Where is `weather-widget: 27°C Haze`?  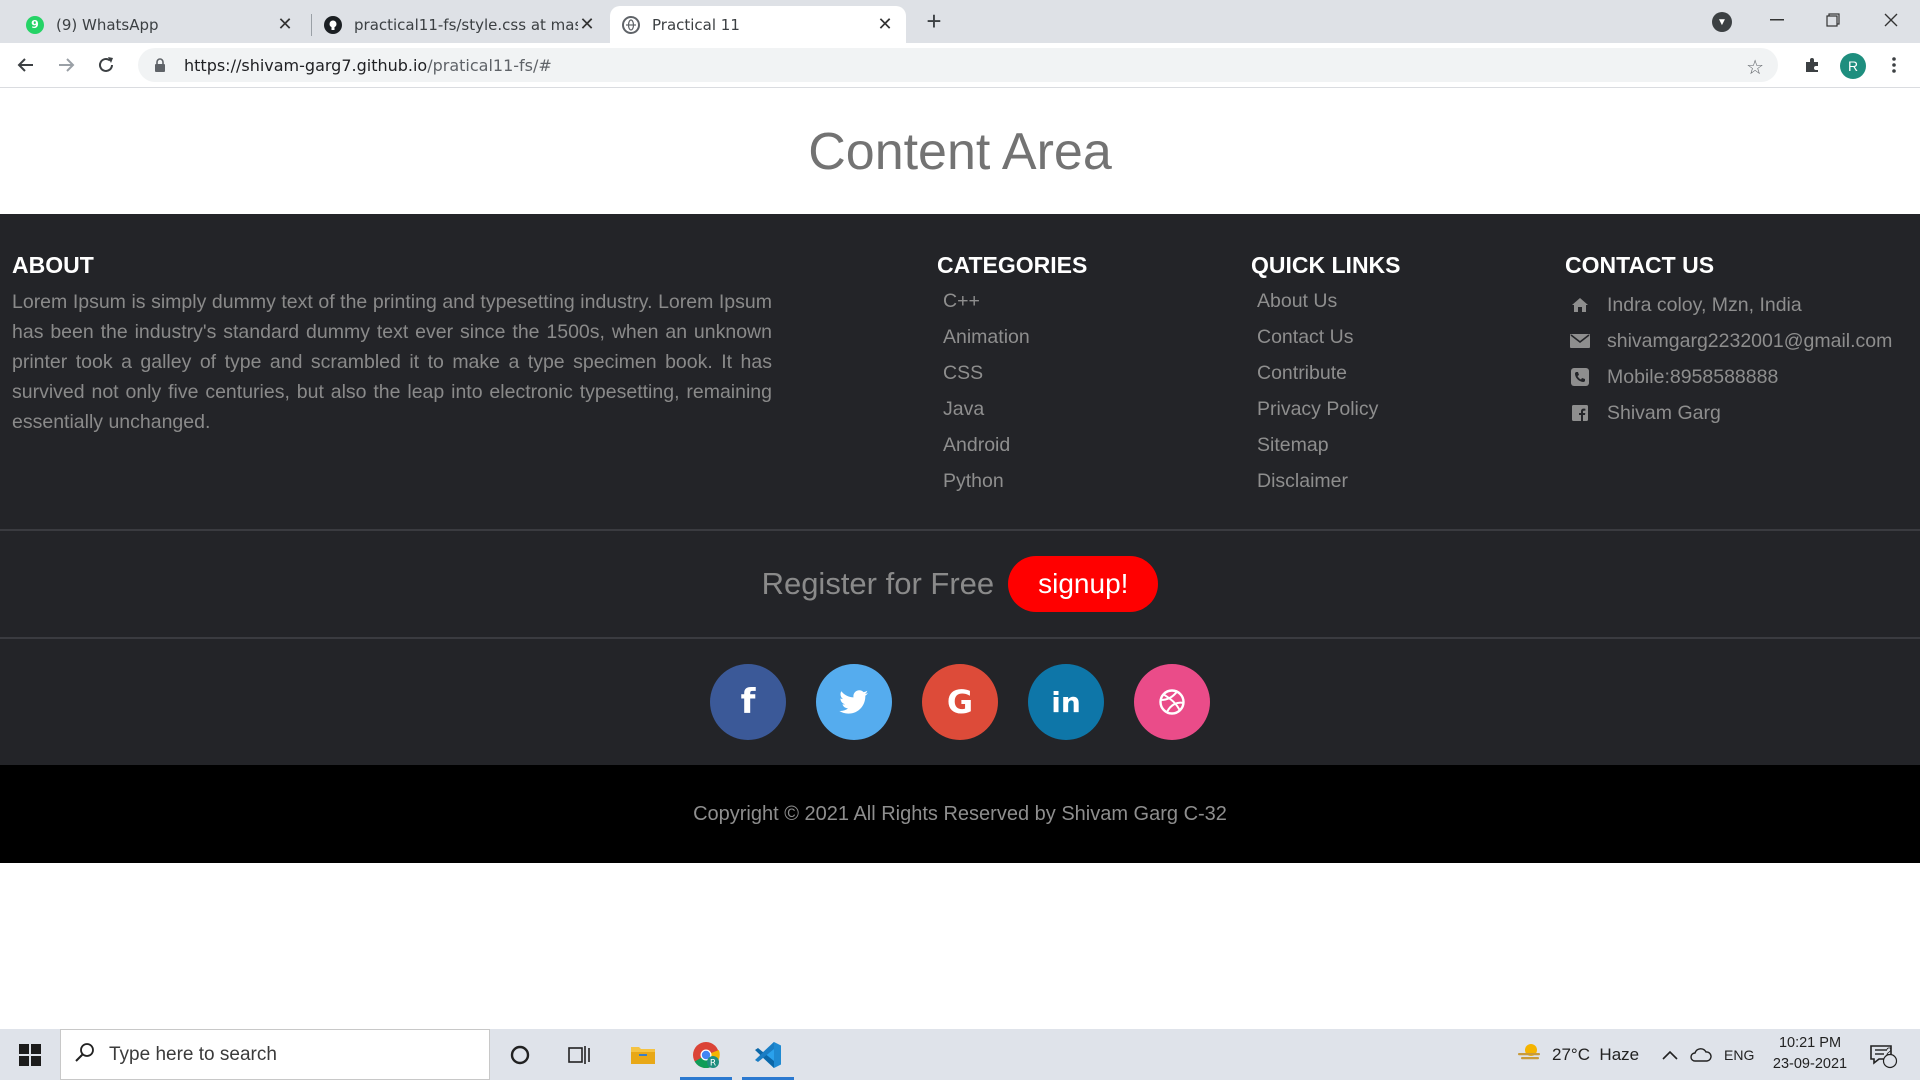
weather-widget: 27°C Haze is located at coordinates (1577, 1054).